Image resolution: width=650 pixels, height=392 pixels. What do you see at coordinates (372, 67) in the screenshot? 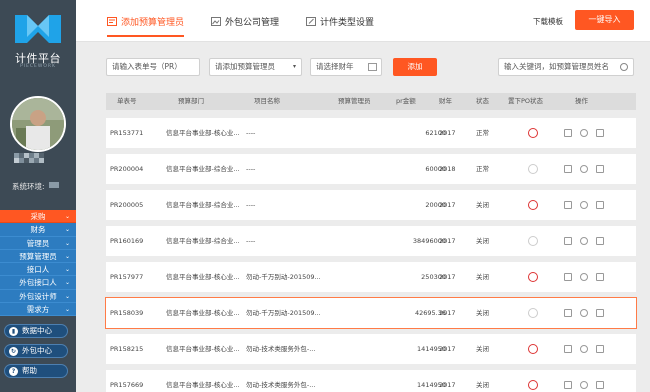
I see `calendar-icon` at bounding box center [372, 67].